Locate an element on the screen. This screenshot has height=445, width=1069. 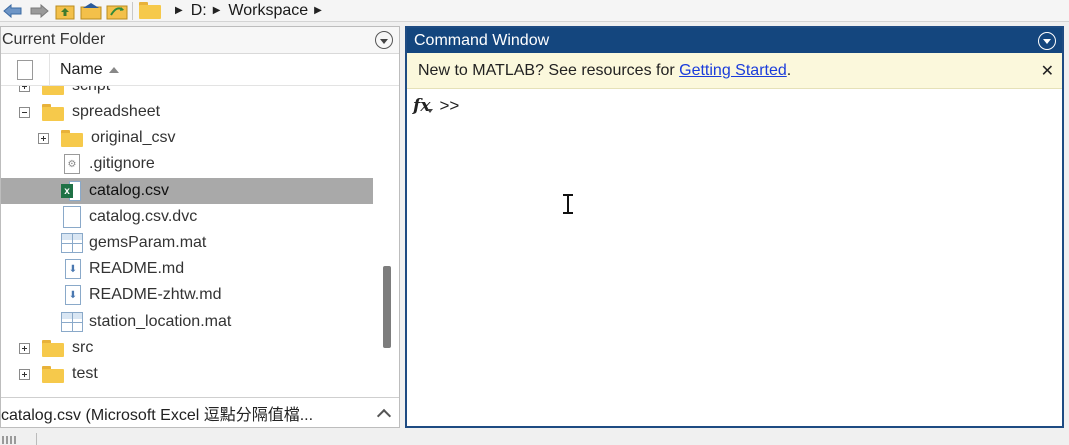
tree-item-label: original_csv is located at coordinates (133, 137).